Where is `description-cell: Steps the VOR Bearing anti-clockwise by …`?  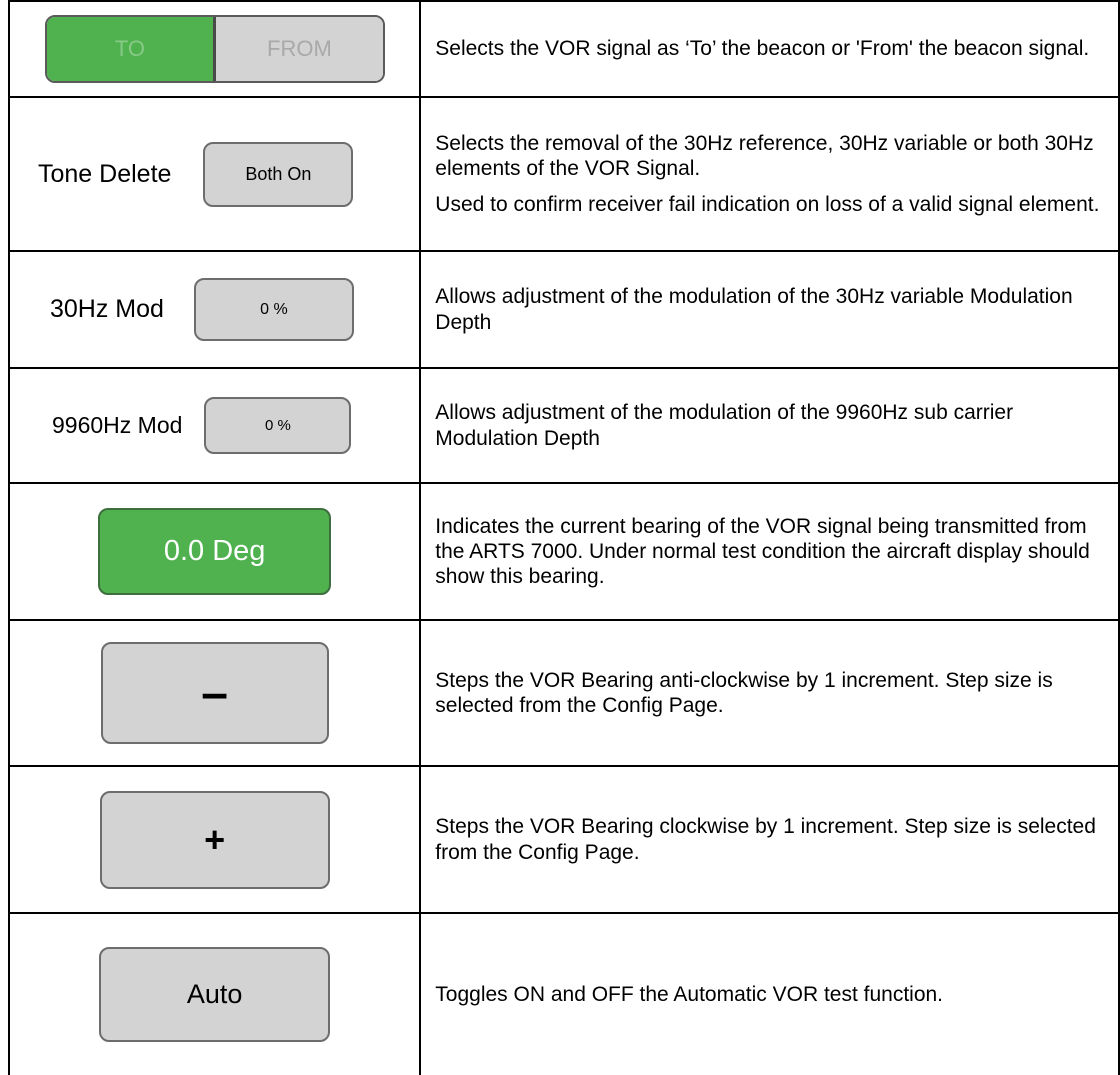 description-cell: Steps the VOR Bearing anti-clockwise by … is located at coordinates (769, 693).